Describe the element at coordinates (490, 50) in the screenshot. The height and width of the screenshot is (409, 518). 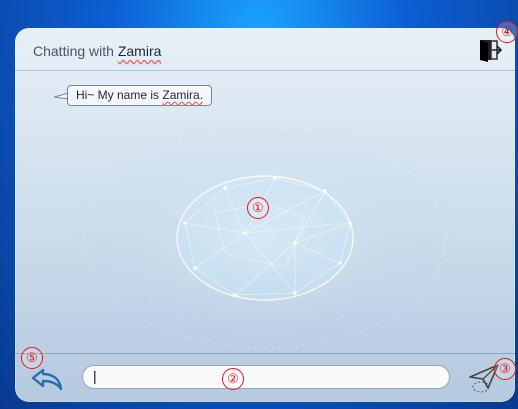
I see `exit-door-icon` at that location.